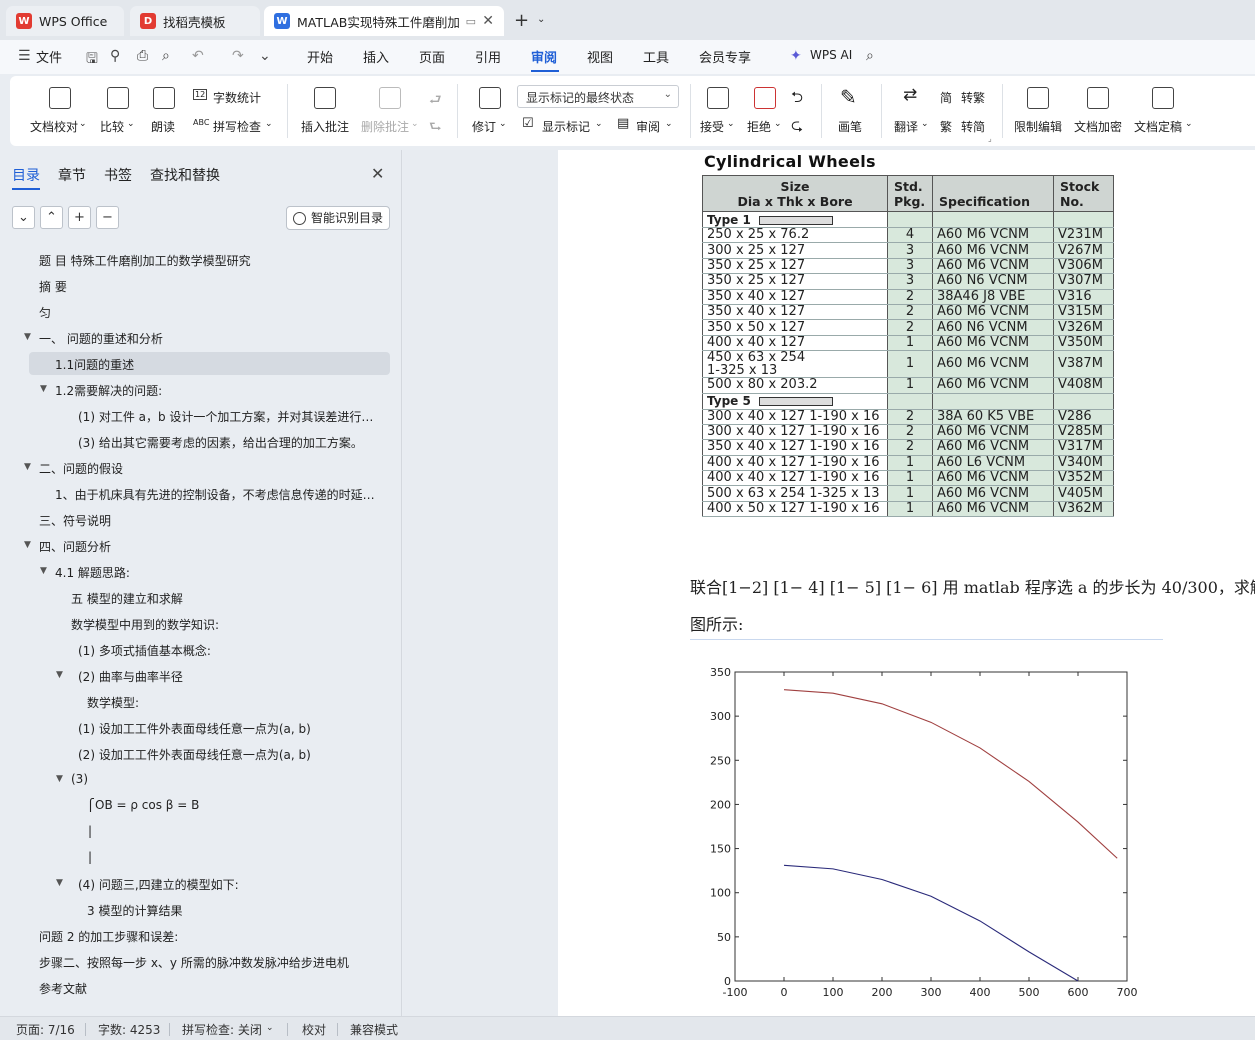 Image resolution: width=1255 pixels, height=1040 pixels. I want to click on toc-item: 问题 2 的加工步骤和误差:, so click(108, 936).